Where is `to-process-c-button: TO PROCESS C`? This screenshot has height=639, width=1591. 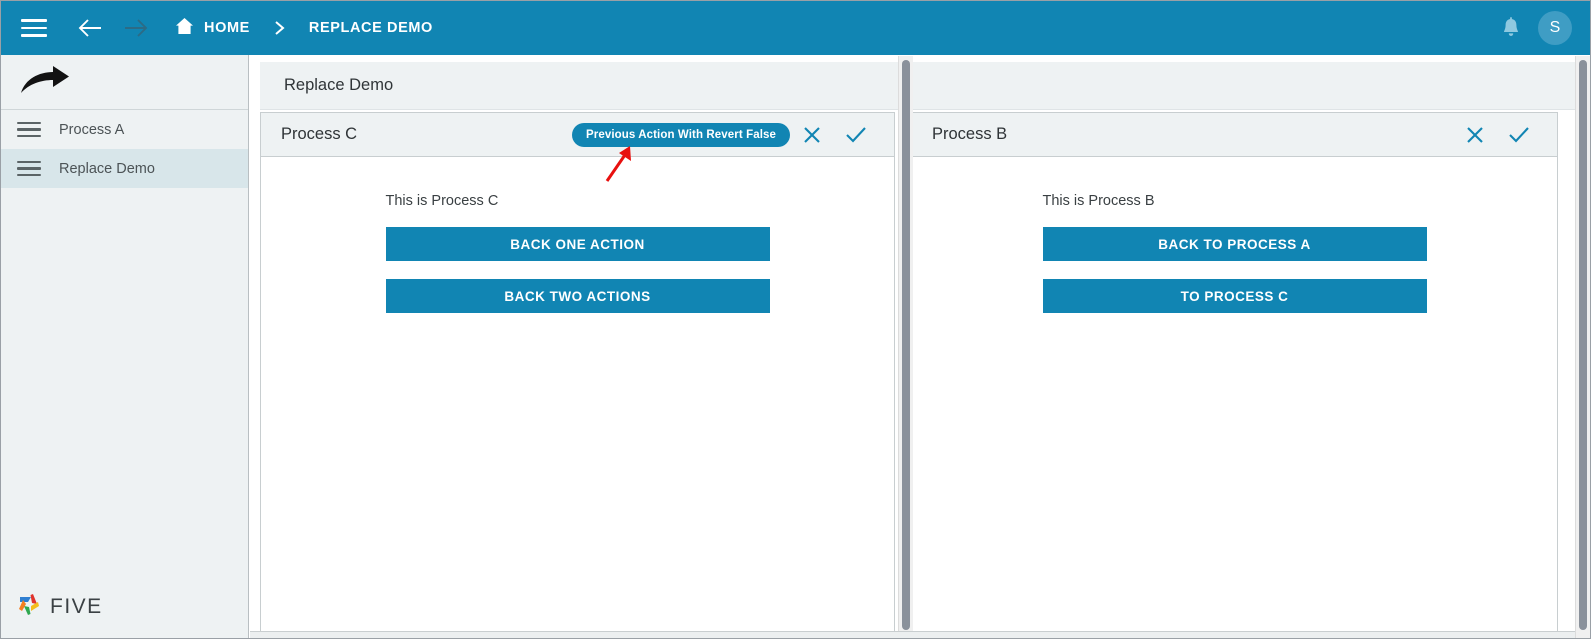
to-process-c-button: TO PROCESS C is located at coordinates (1234, 296).